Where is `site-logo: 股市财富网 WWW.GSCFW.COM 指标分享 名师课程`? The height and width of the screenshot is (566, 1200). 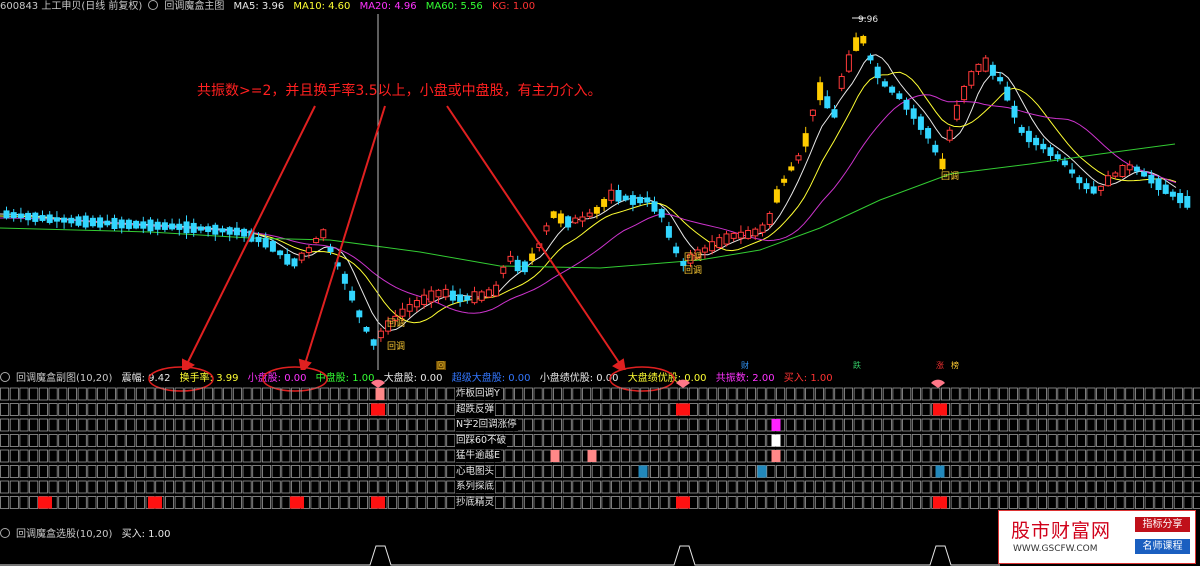 site-logo: 股市财富网 WWW.GSCFW.COM 指标分享 名师课程 is located at coordinates (1097, 537).